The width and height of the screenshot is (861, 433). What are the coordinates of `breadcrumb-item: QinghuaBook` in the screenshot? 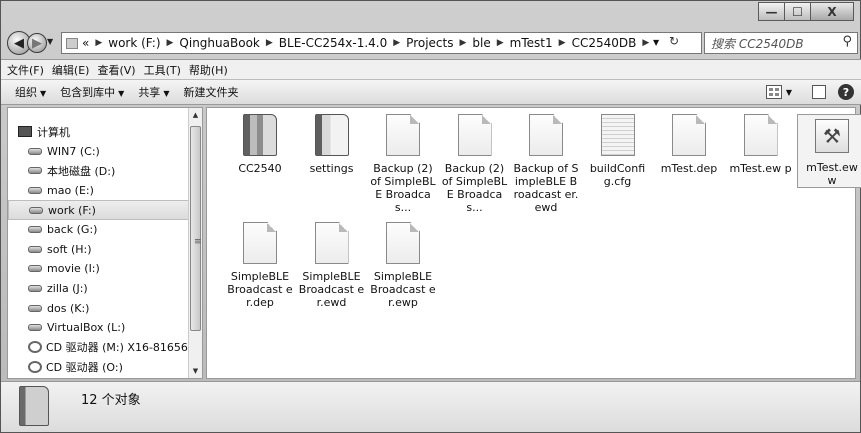 It's located at (219, 43).